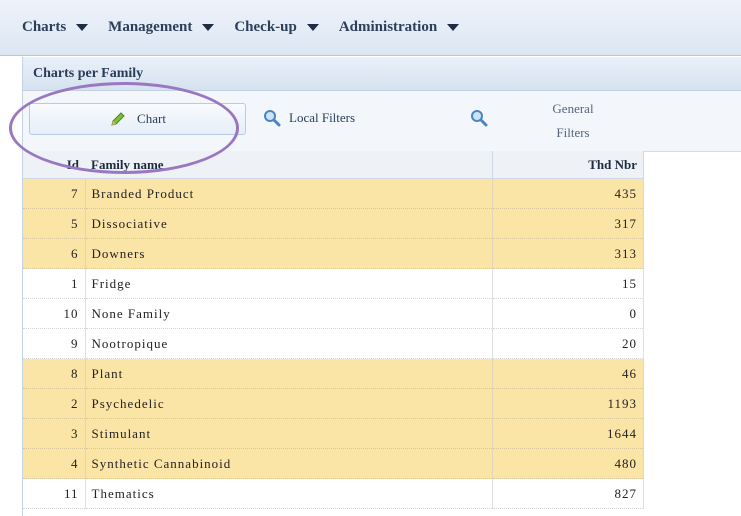 This screenshot has height=516, width=741. I want to click on menu-administration-label: Administration, so click(388, 27).